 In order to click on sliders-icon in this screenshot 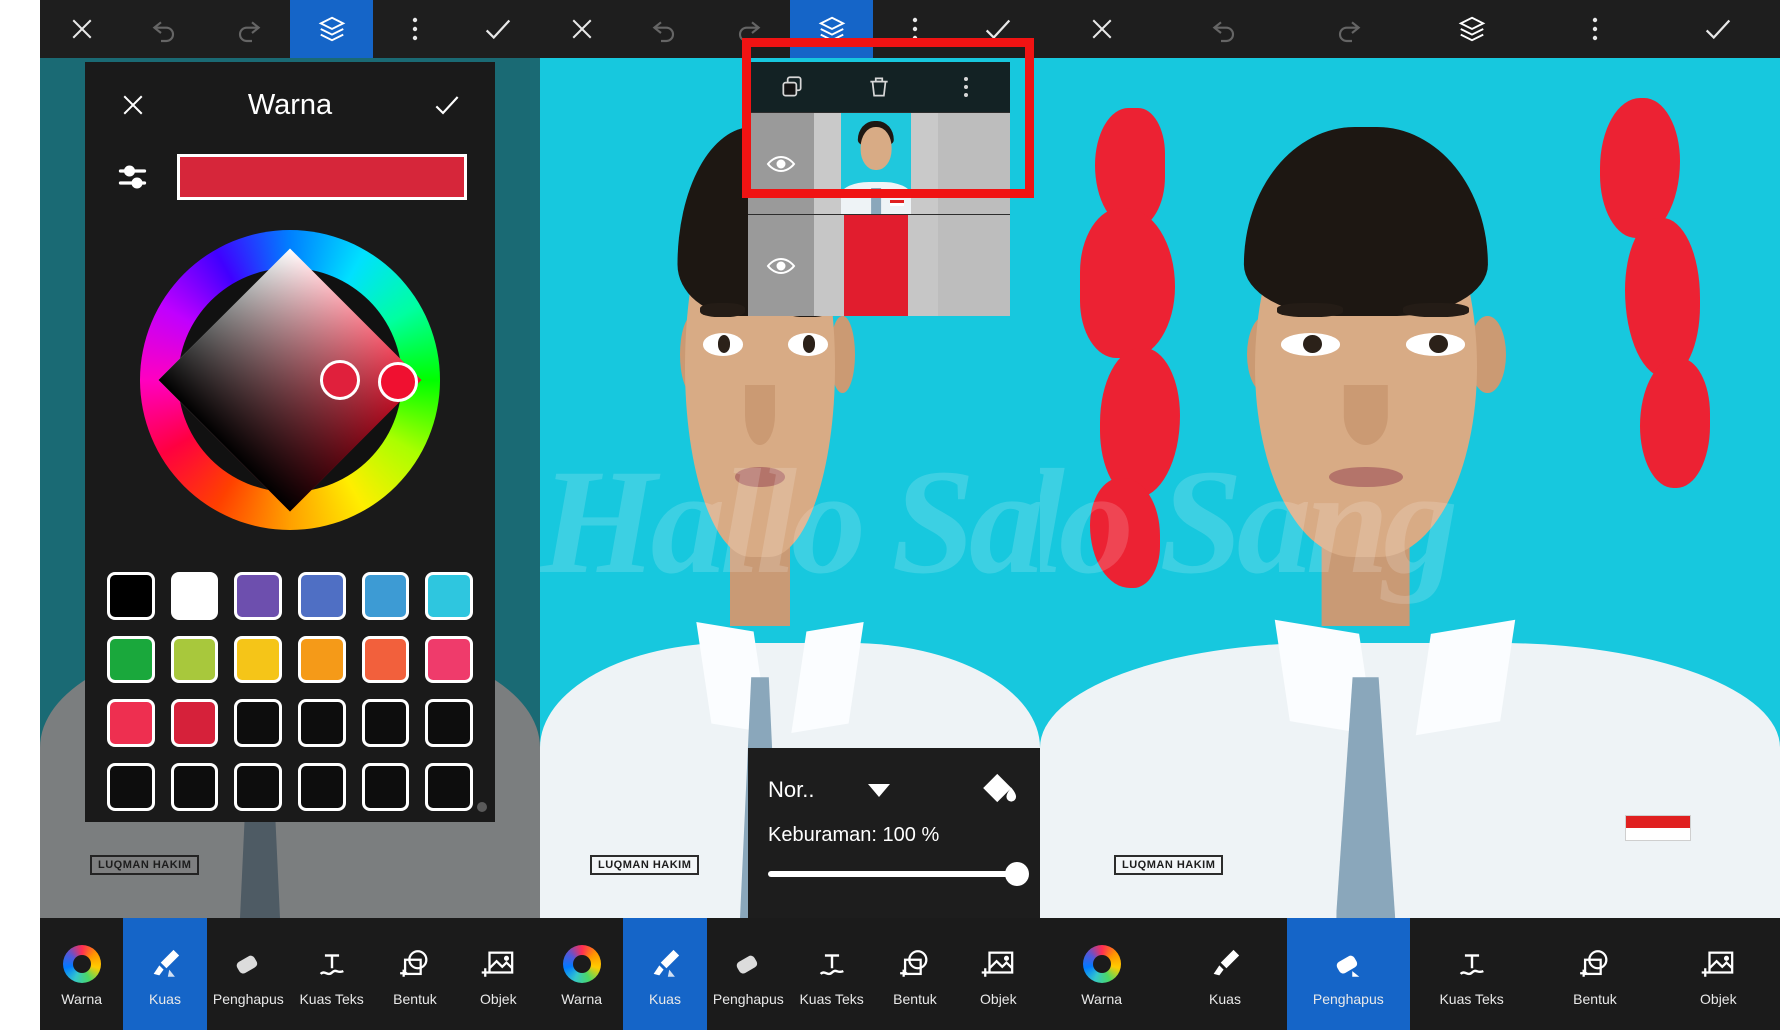, I will do `click(134, 177)`.